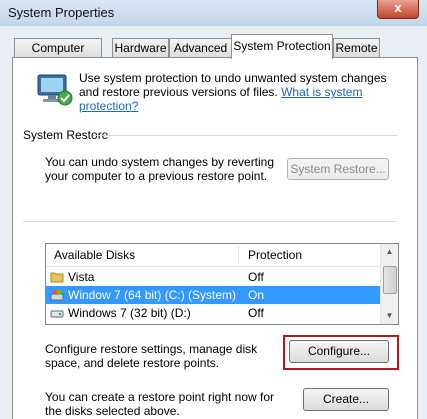  What do you see at coordinates (57, 295) in the screenshot?
I see `system-drive-icon` at bounding box center [57, 295].